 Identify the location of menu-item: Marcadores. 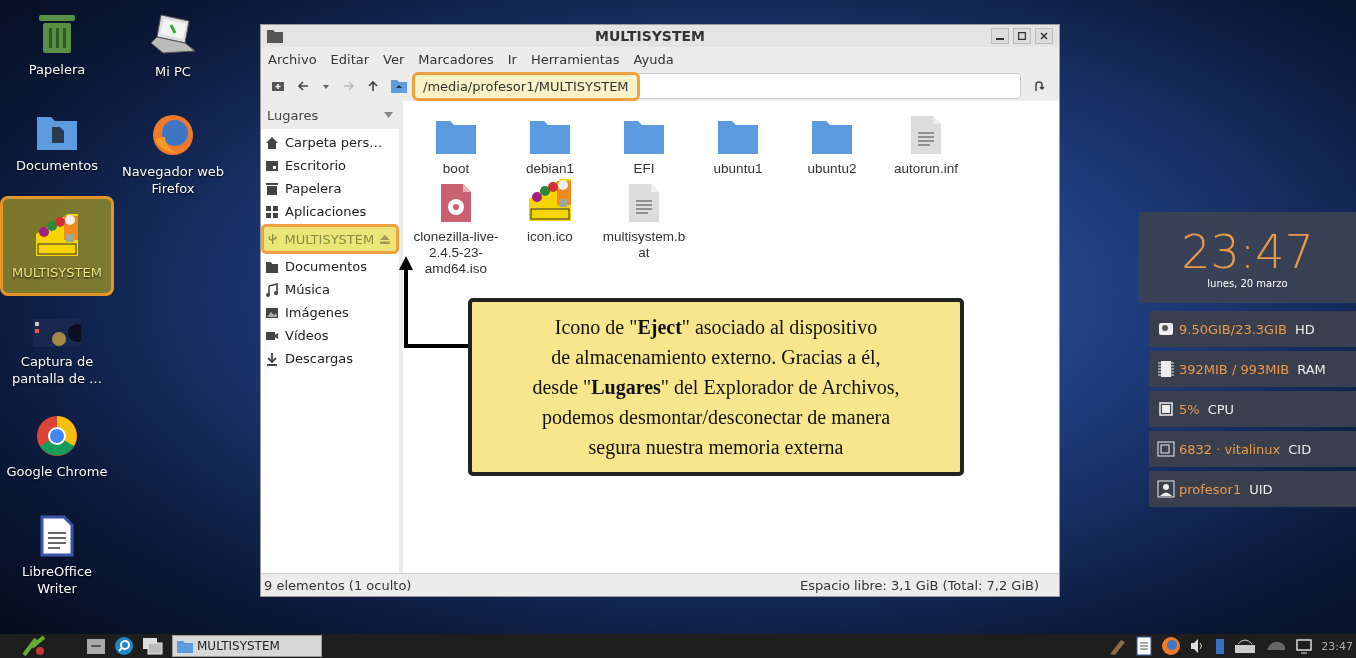
(456, 59).